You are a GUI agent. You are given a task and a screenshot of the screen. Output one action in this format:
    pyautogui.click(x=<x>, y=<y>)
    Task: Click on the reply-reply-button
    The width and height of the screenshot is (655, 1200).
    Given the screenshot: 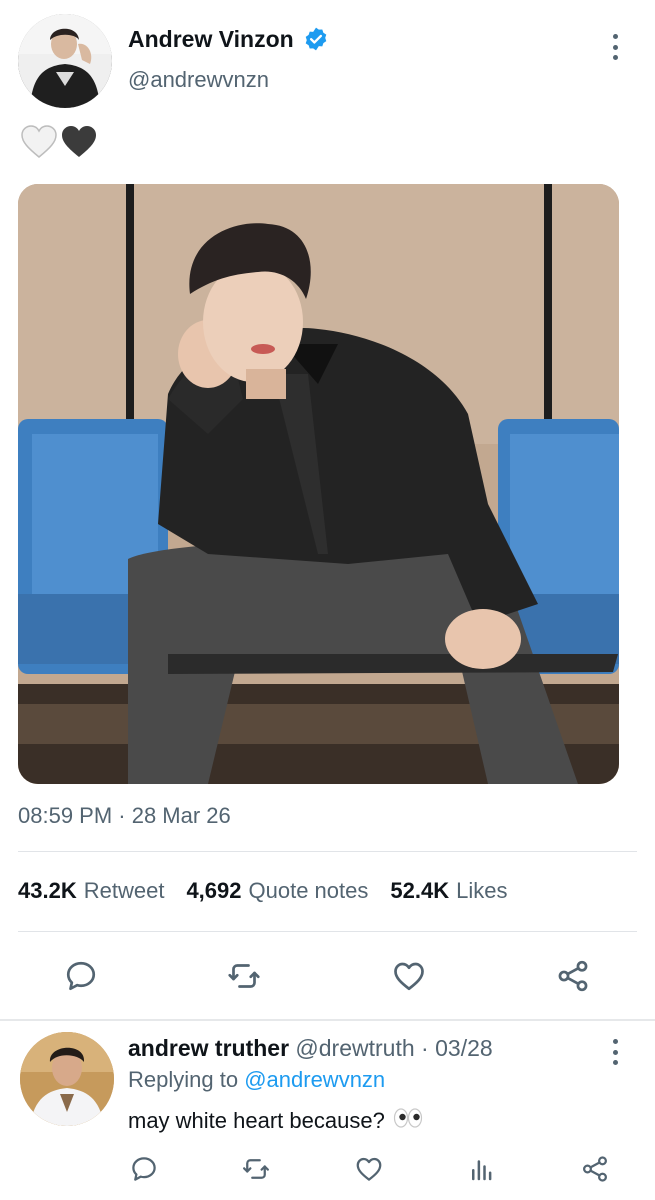 What is the action you would take?
    pyautogui.click(x=144, y=1169)
    